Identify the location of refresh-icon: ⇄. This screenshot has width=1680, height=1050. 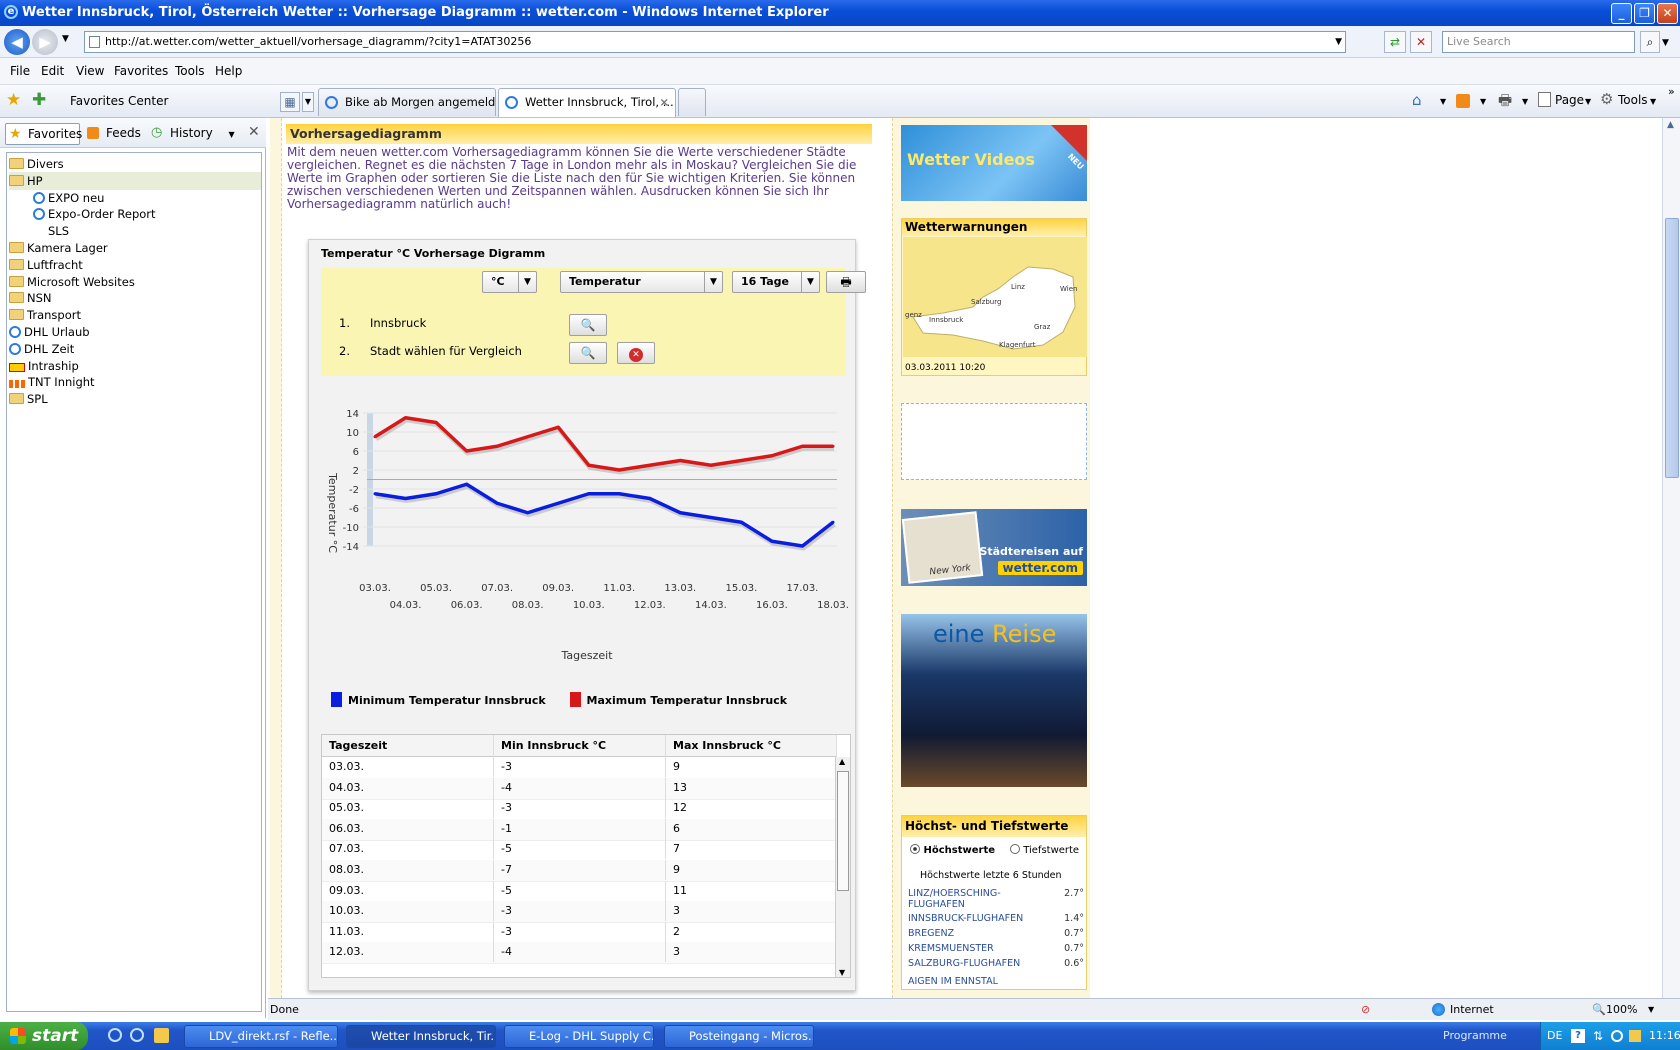
(1395, 42).